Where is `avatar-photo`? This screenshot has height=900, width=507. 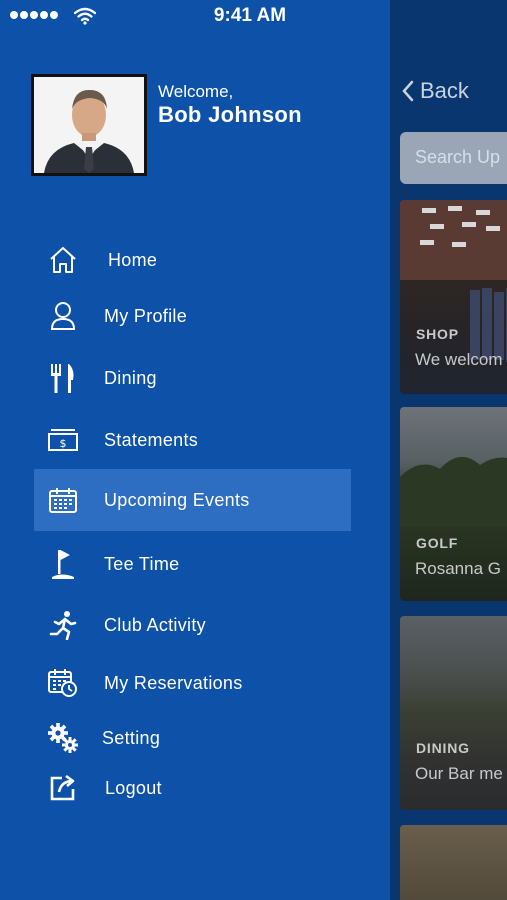
avatar-photo is located at coordinates (89, 125).